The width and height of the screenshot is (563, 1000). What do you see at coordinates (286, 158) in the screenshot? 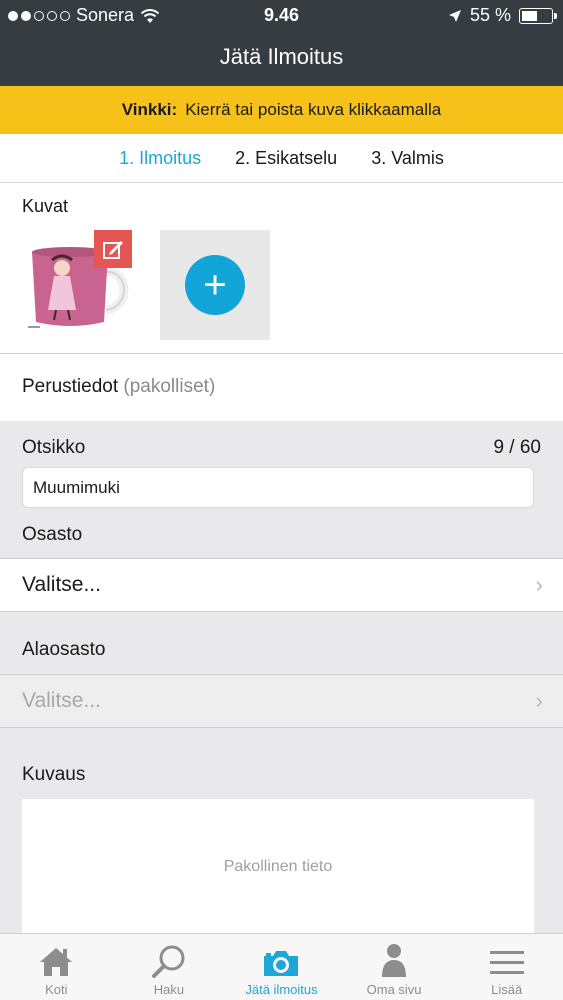
I see `step-esikatselu: 2. Esikatselu` at bounding box center [286, 158].